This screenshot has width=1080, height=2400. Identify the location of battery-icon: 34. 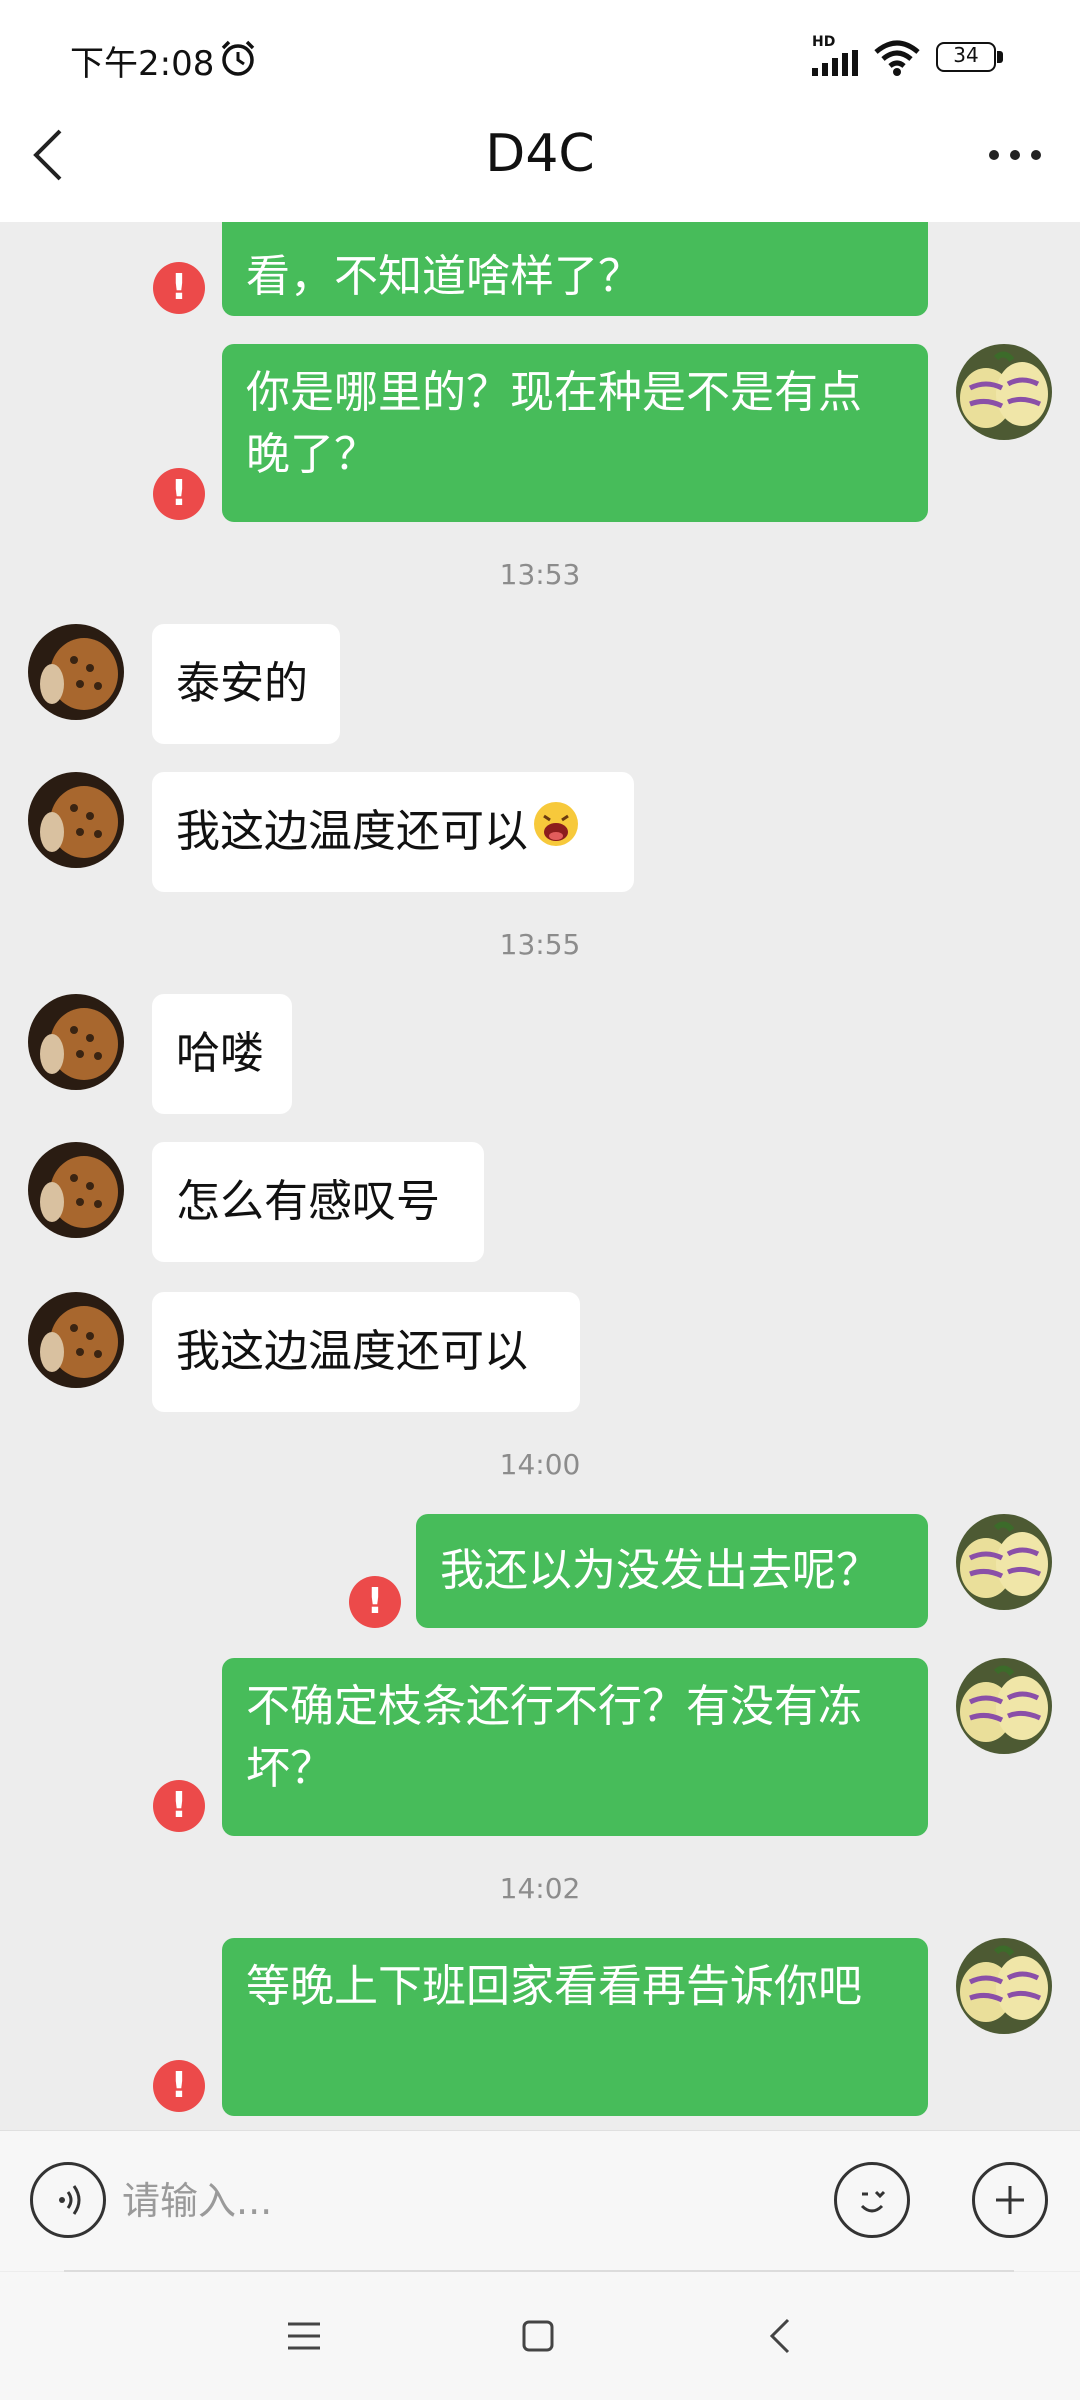
(971, 58).